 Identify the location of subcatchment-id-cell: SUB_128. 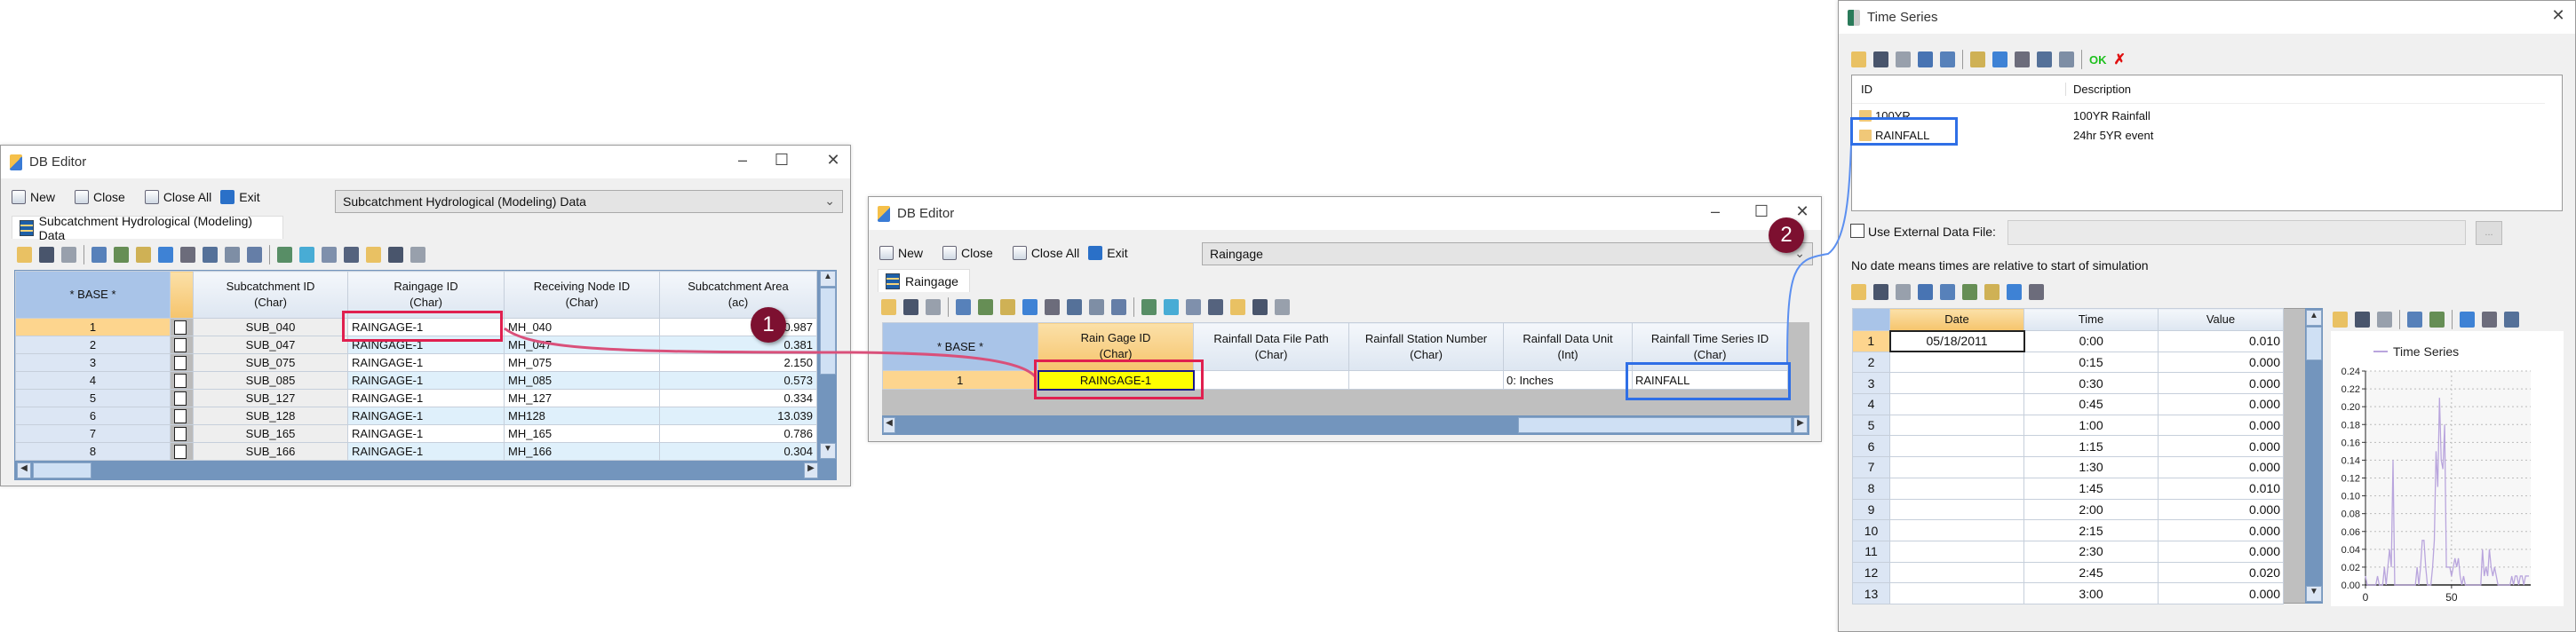
(270, 416).